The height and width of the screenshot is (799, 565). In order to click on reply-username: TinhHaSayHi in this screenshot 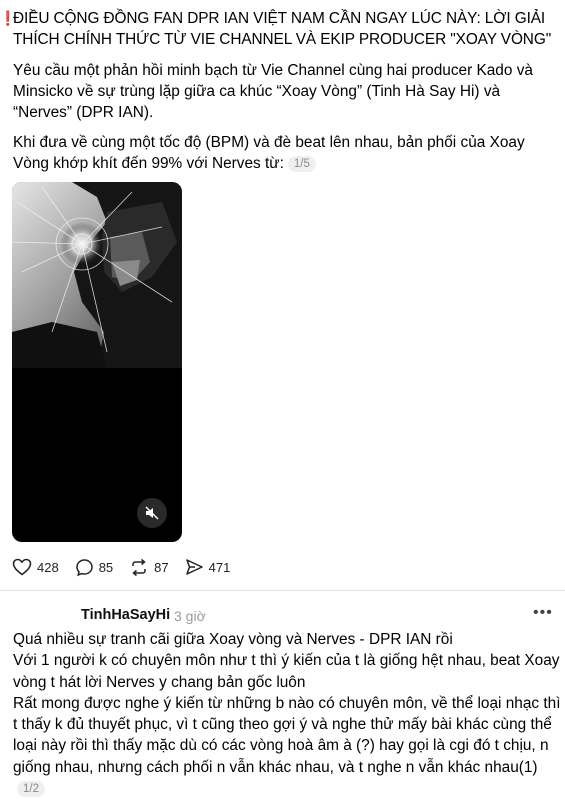, I will do `click(125, 615)`.